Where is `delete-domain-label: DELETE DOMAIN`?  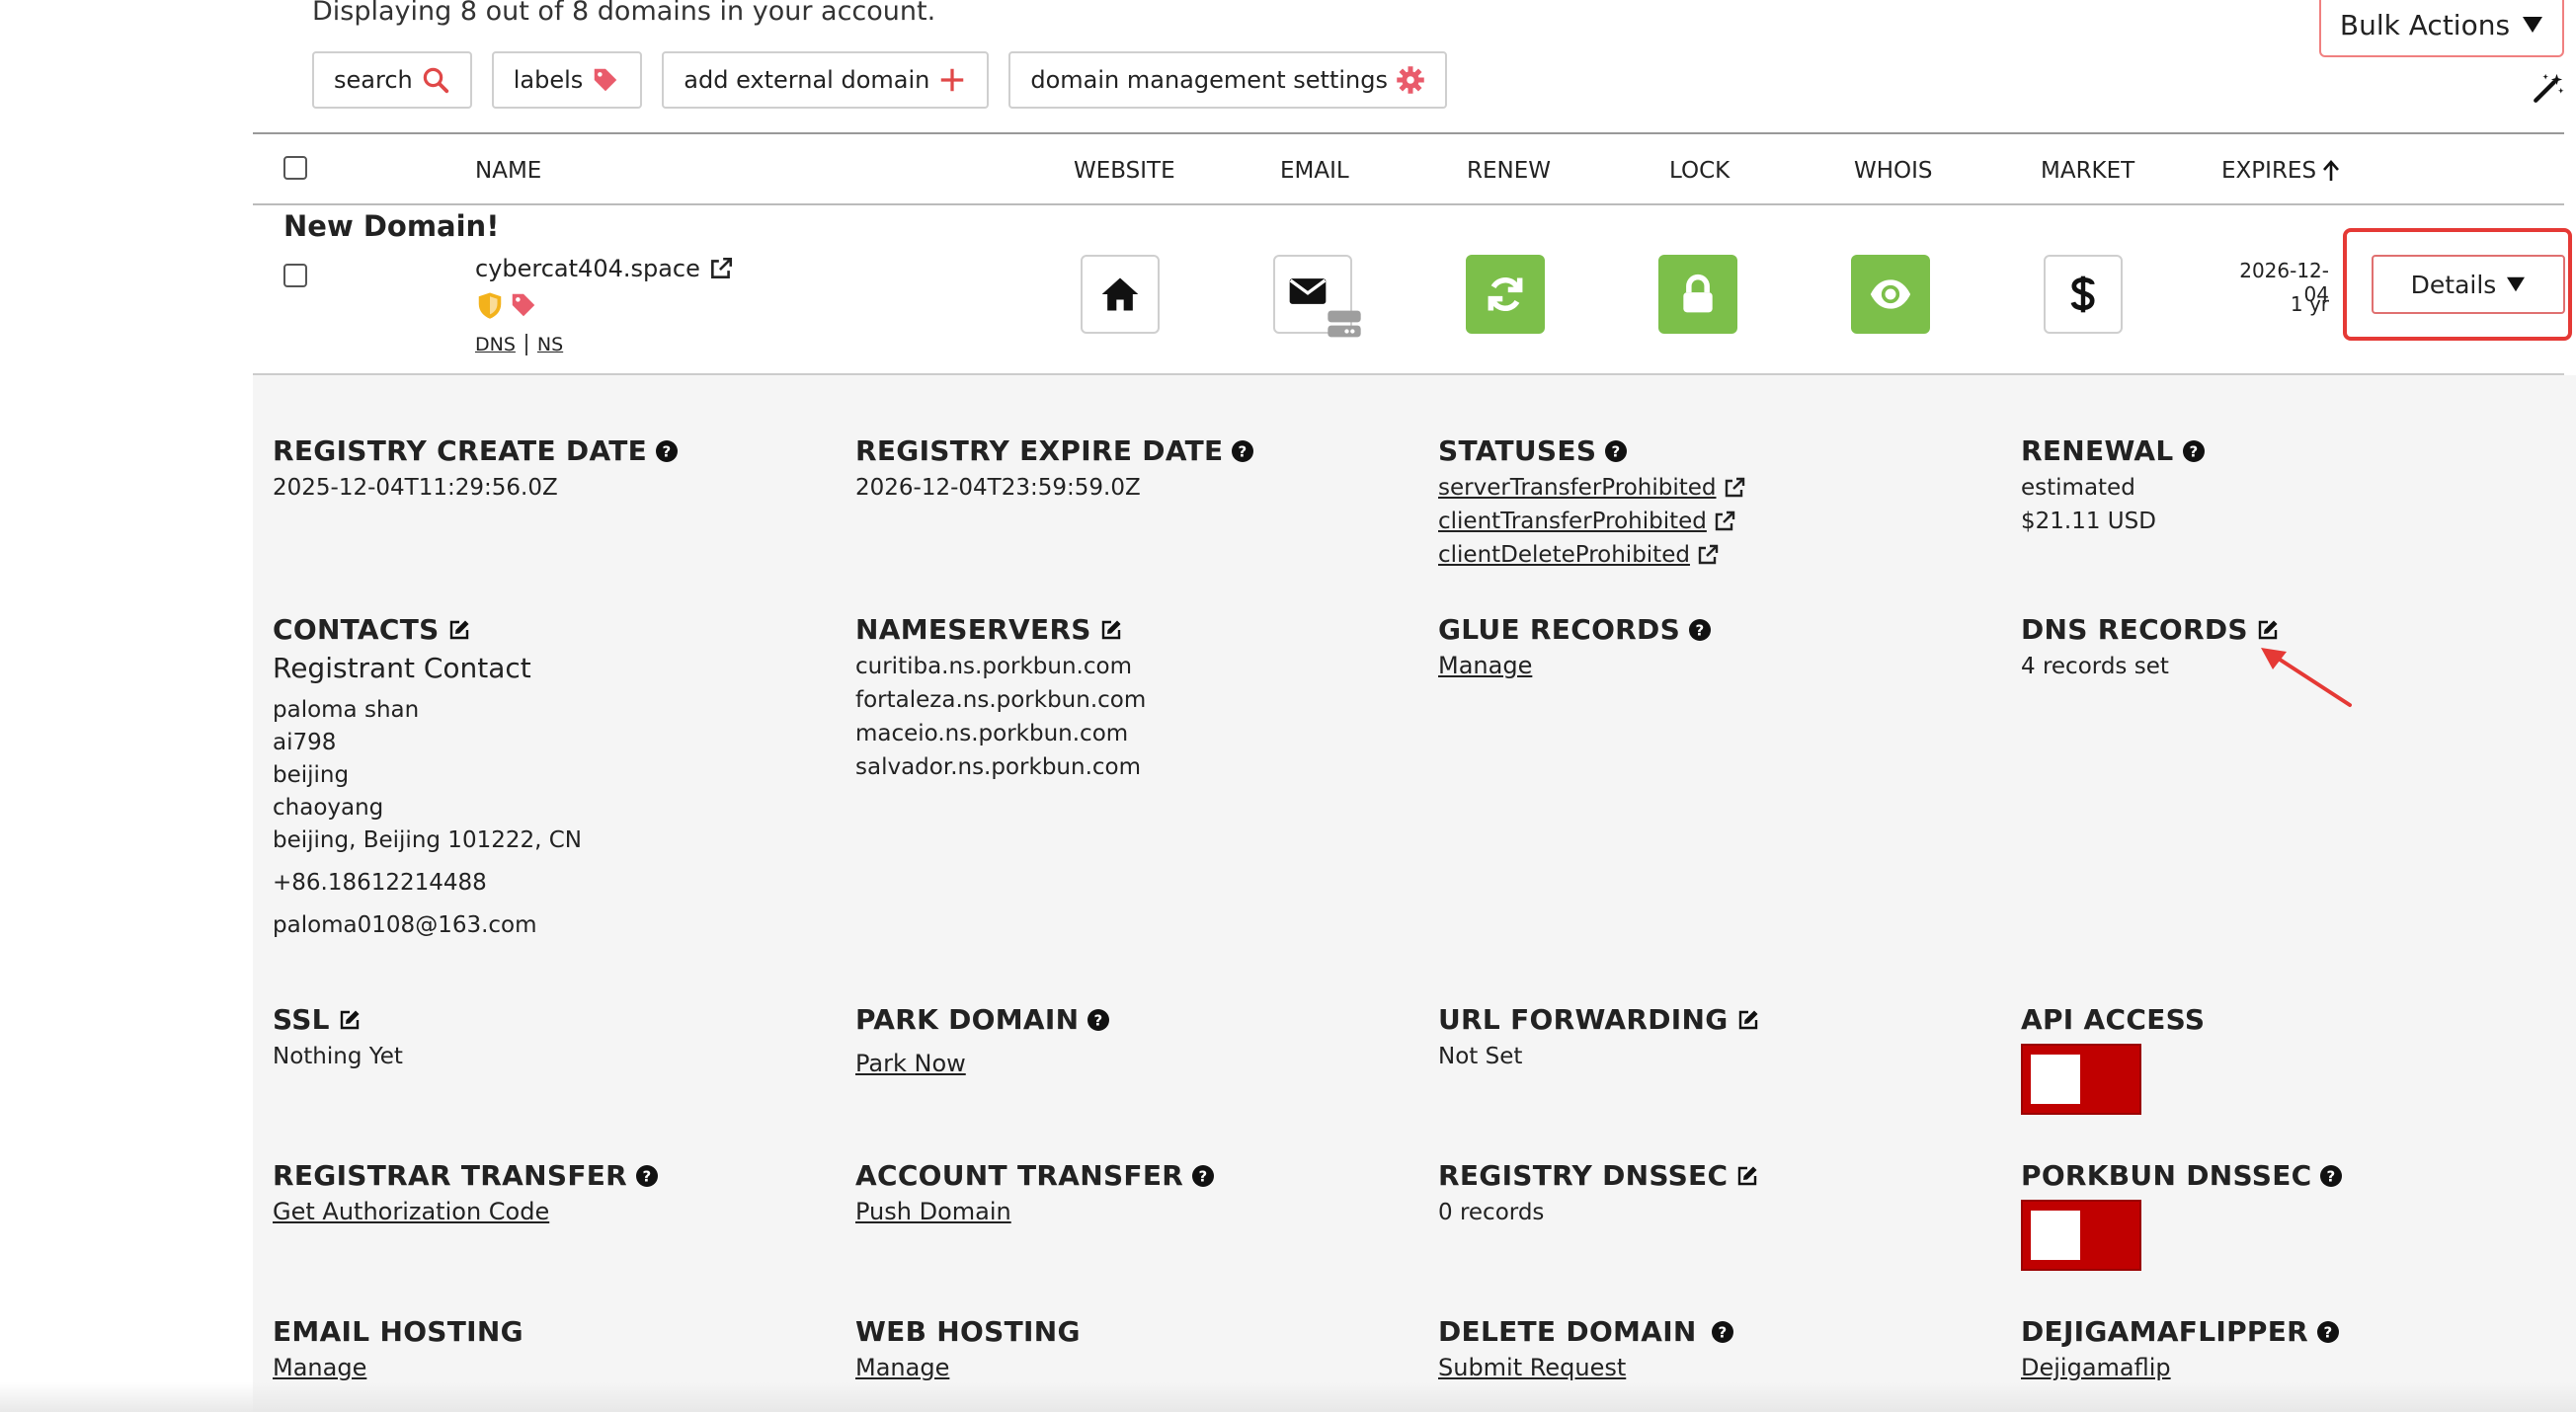 delete-domain-label: DELETE DOMAIN is located at coordinates (1567, 1331).